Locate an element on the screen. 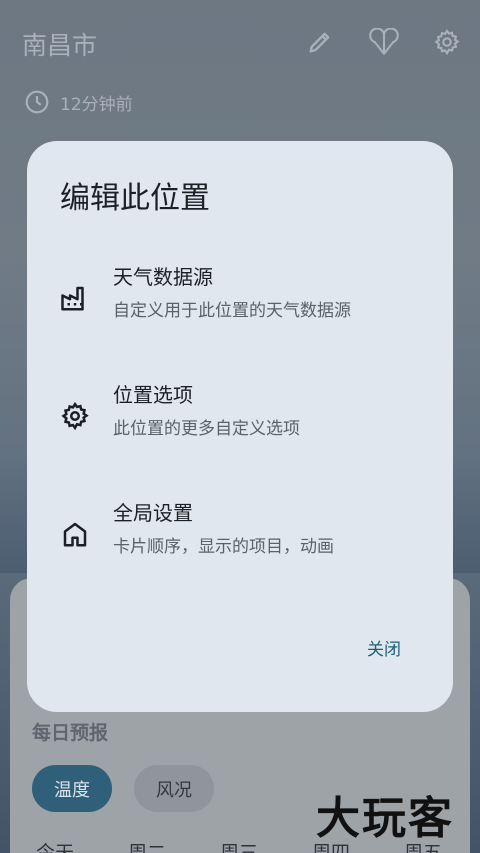  option-title: 全局设置 is located at coordinates (153, 513).